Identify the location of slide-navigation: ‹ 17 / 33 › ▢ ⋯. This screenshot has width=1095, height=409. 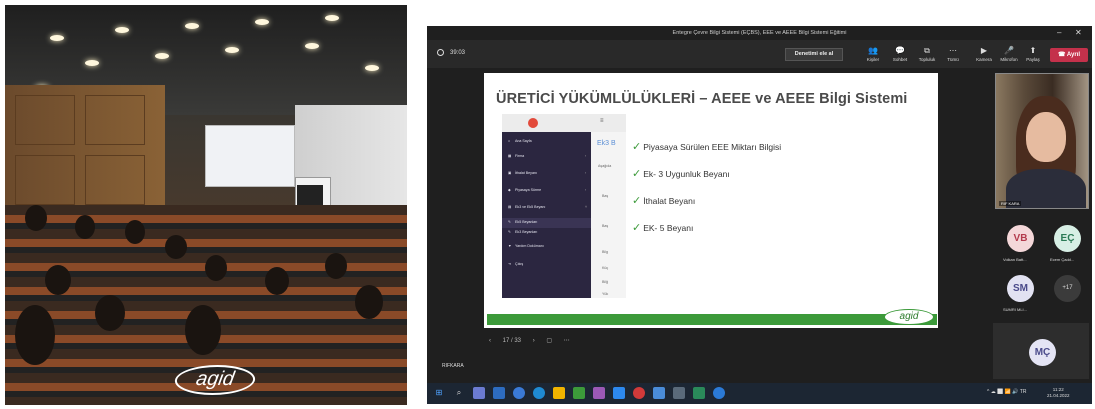
(534, 340).